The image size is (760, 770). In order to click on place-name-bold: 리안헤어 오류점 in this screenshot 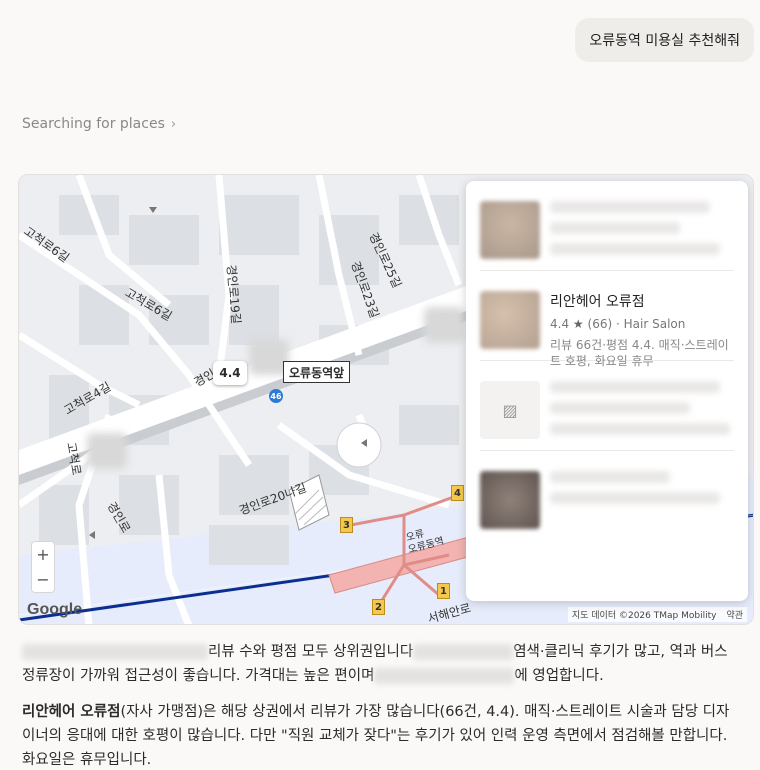, I will do `click(71, 712)`.